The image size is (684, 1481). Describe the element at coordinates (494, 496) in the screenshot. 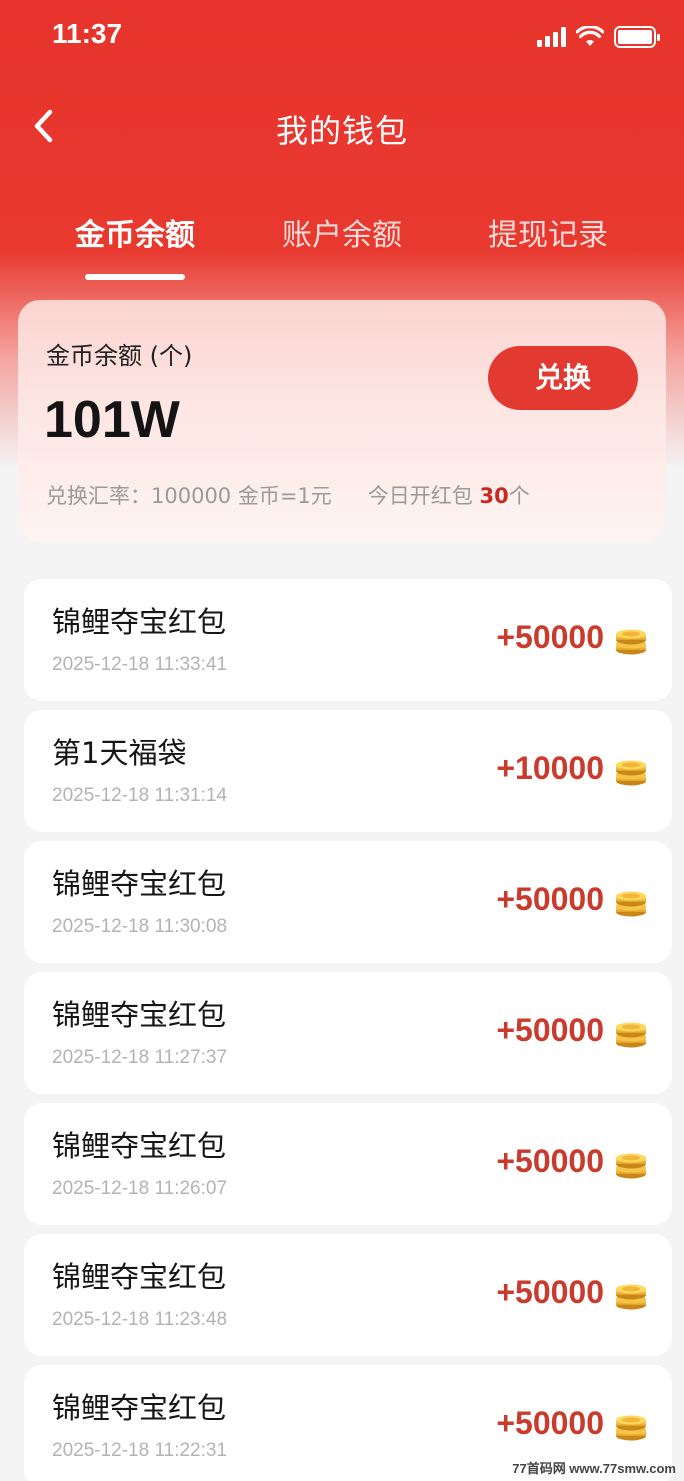

I see `today-count: 30` at that location.